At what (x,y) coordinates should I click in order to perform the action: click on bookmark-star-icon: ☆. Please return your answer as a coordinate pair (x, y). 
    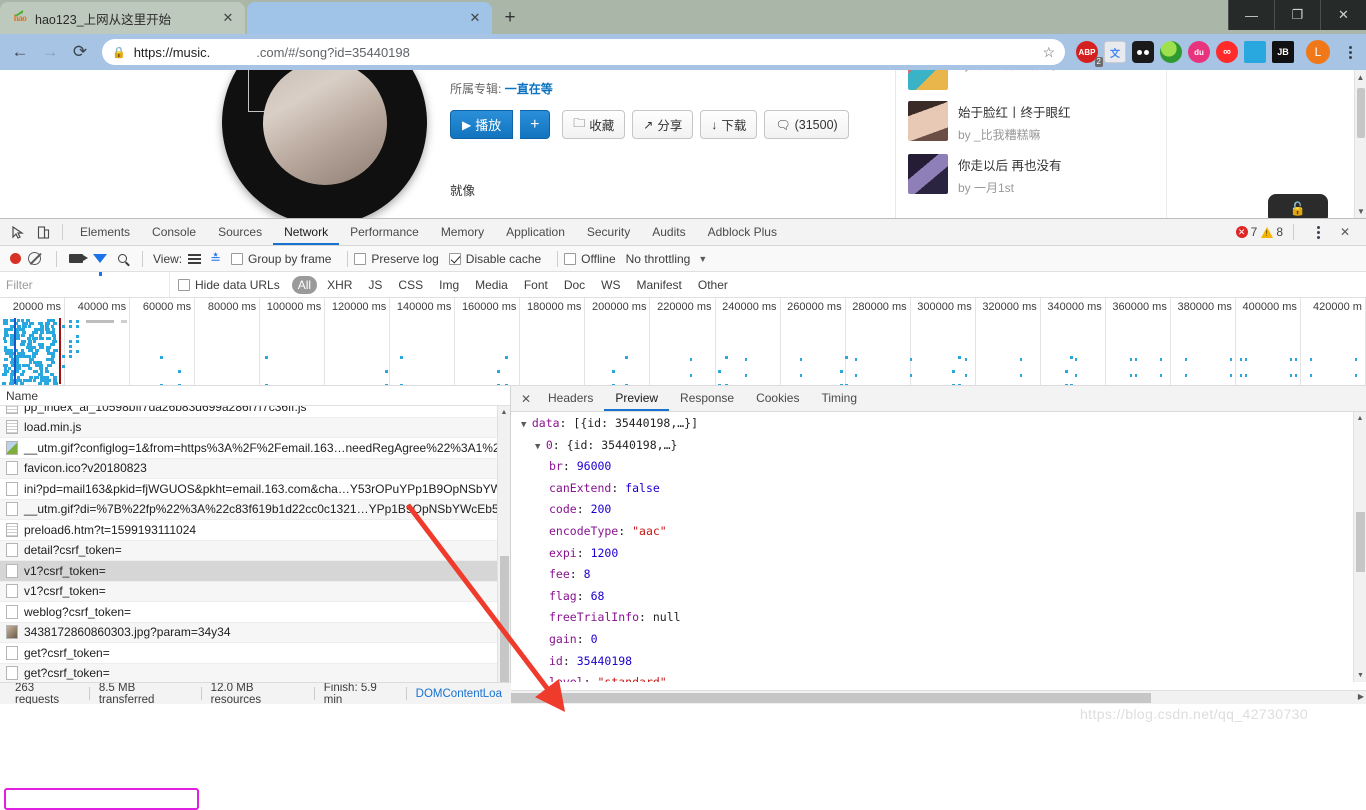
    Looking at the image, I should click on (1048, 52).